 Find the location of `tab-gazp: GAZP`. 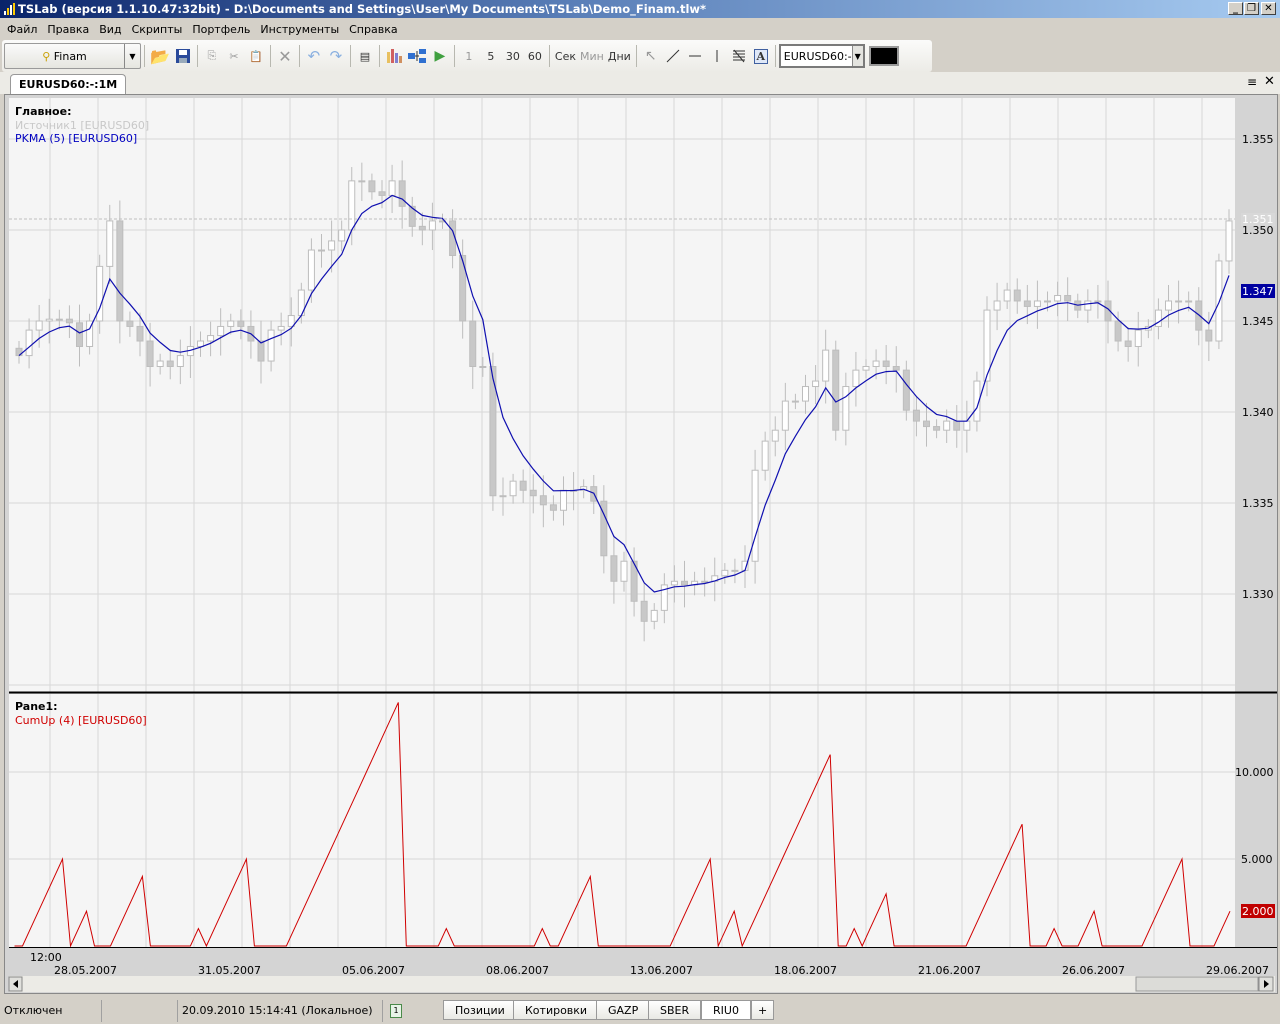

tab-gazp: GAZP is located at coordinates (623, 1010).